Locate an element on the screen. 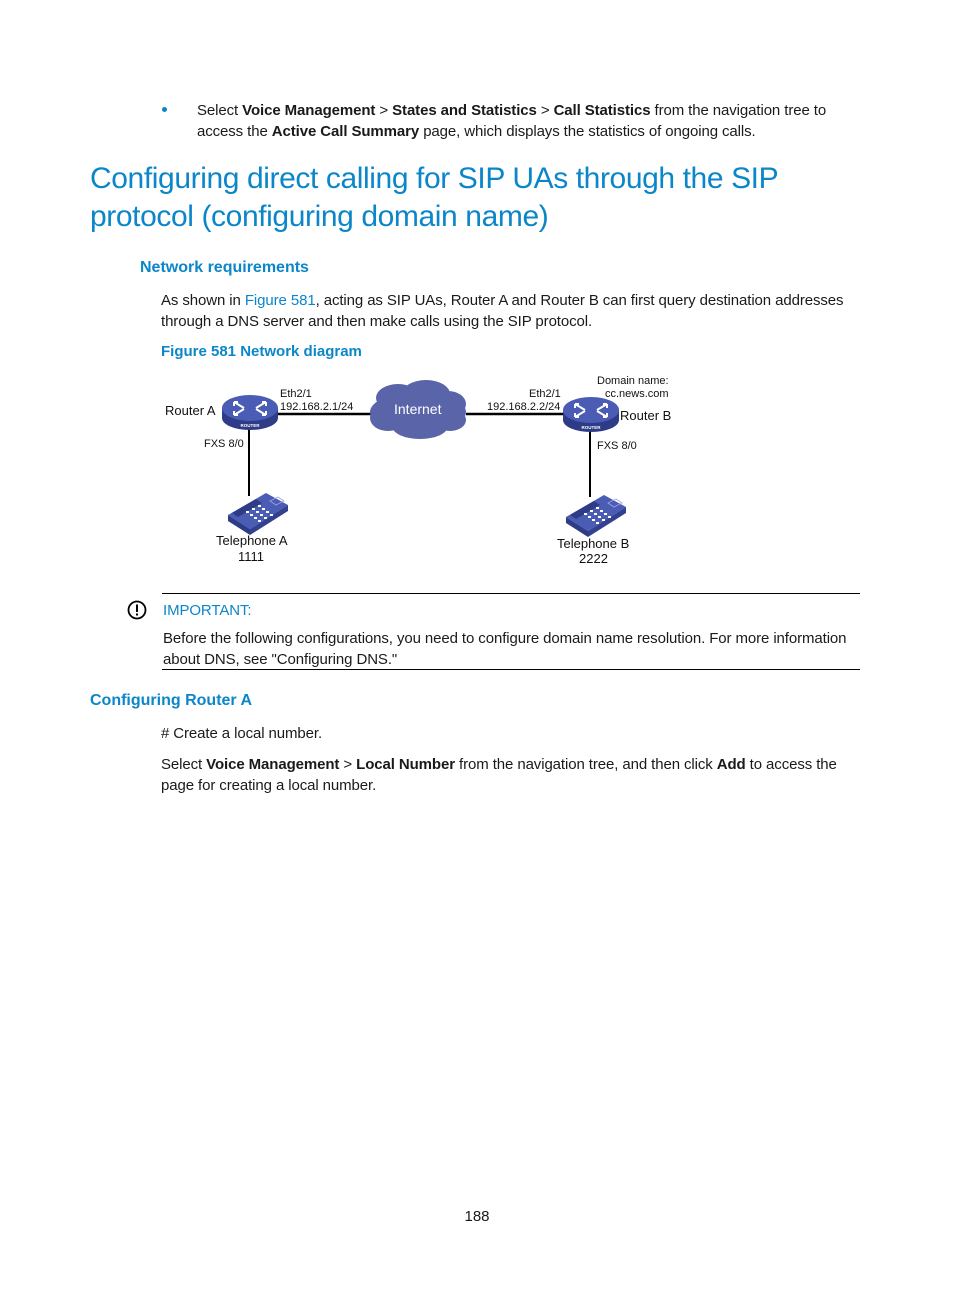 The image size is (954, 1296). text: from the navigation tree, and then click is located at coordinates (585, 764).